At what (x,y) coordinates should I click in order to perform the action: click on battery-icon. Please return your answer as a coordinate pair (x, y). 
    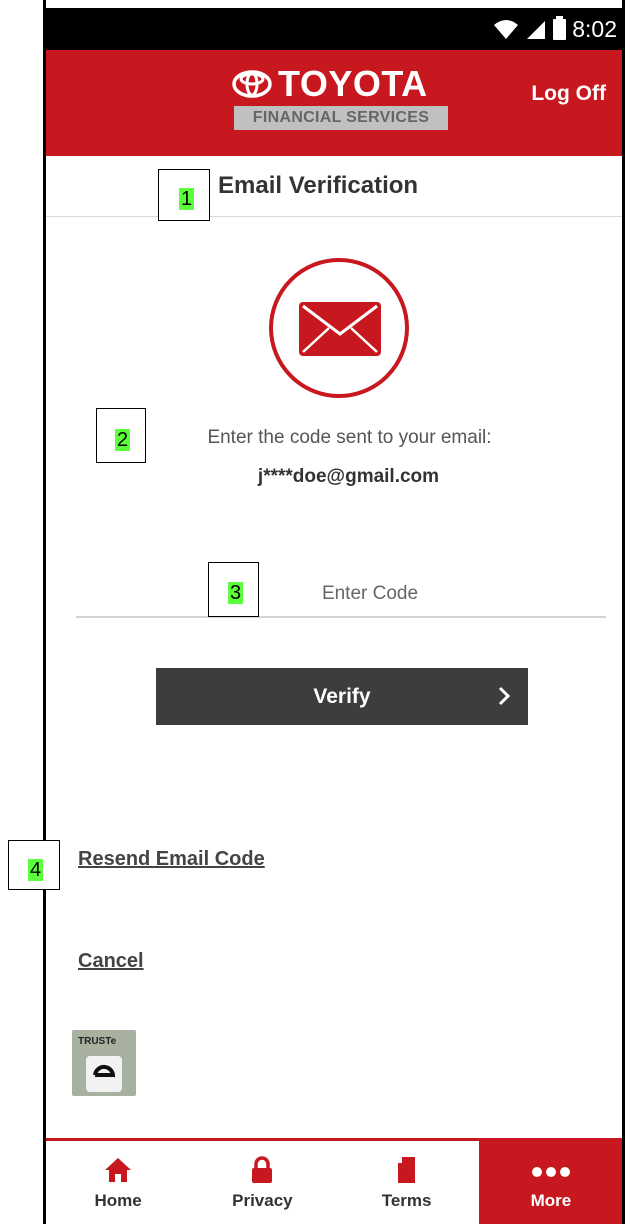
    Looking at the image, I should click on (560, 27).